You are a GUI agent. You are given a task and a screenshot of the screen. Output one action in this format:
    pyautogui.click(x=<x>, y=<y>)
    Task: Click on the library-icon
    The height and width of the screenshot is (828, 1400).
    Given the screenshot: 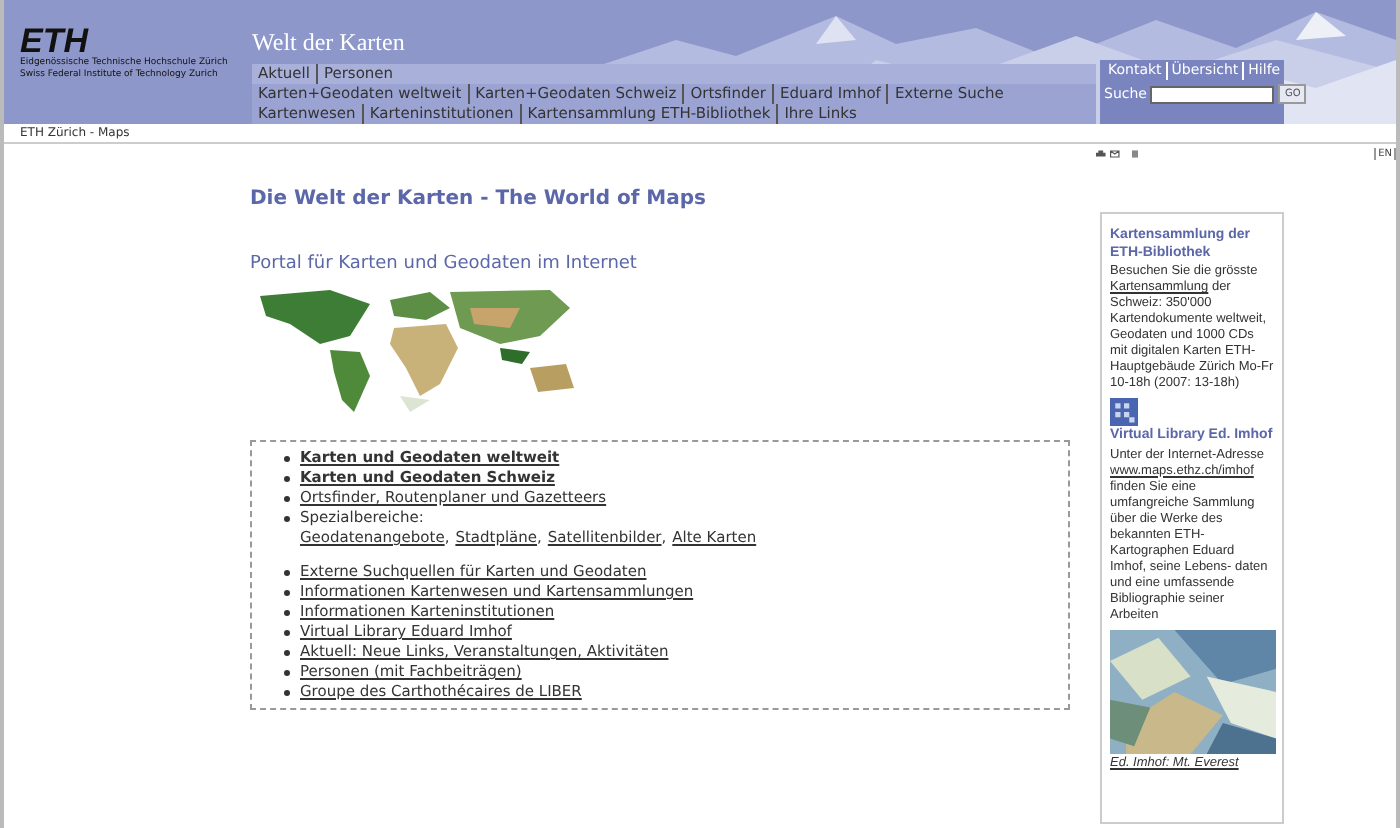 What is the action you would take?
    pyautogui.click(x=1124, y=412)
    